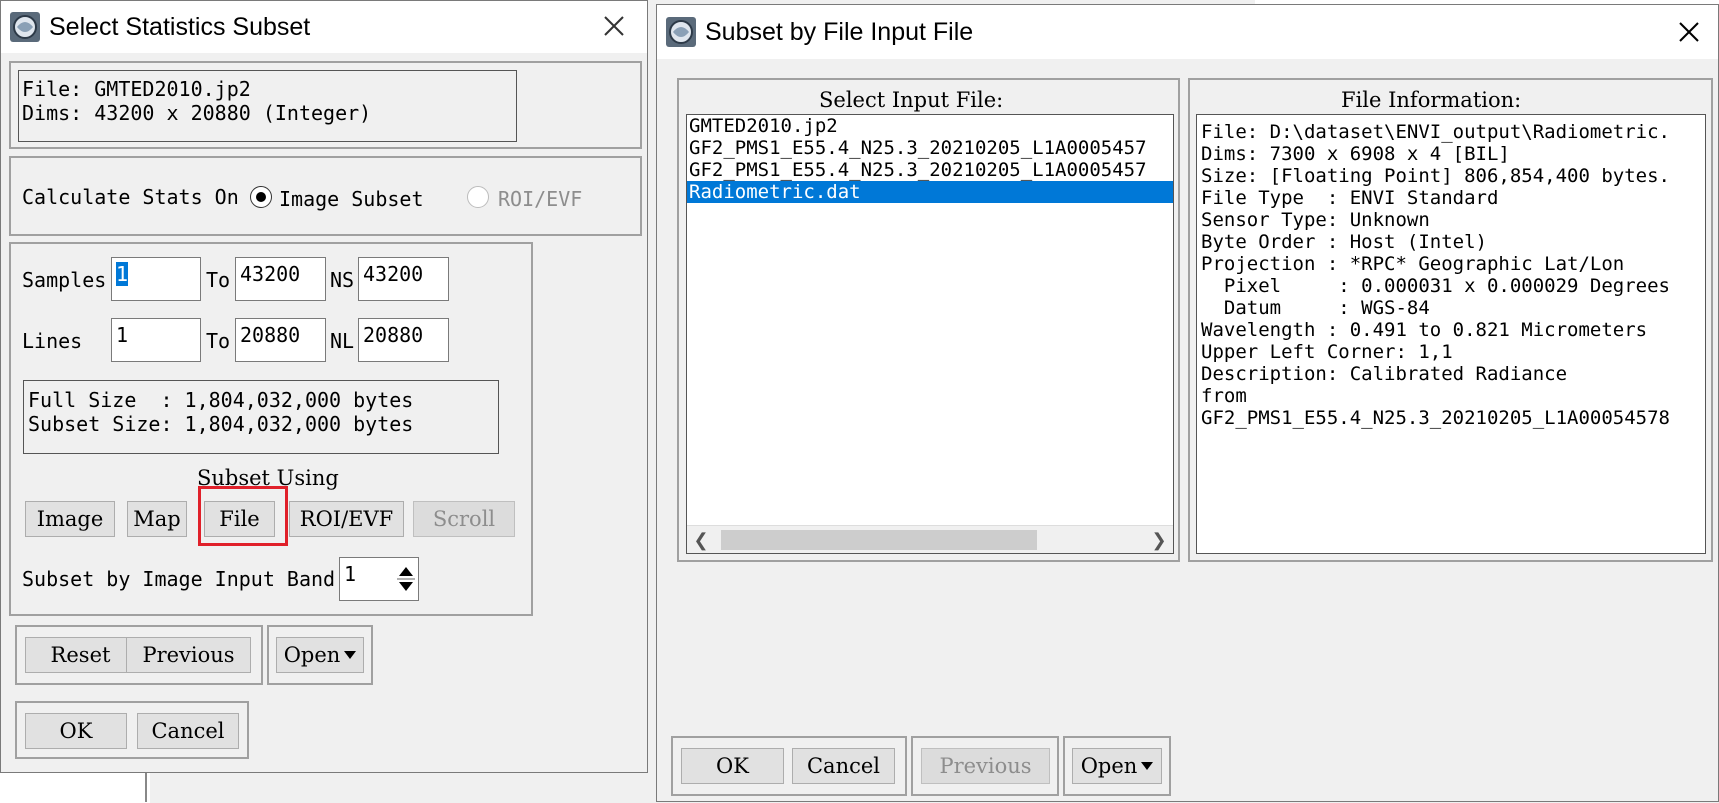 This screenshot has width=1719, height=803. I want to click on title-bar: Select Statistics Subset, so click(324, 27).